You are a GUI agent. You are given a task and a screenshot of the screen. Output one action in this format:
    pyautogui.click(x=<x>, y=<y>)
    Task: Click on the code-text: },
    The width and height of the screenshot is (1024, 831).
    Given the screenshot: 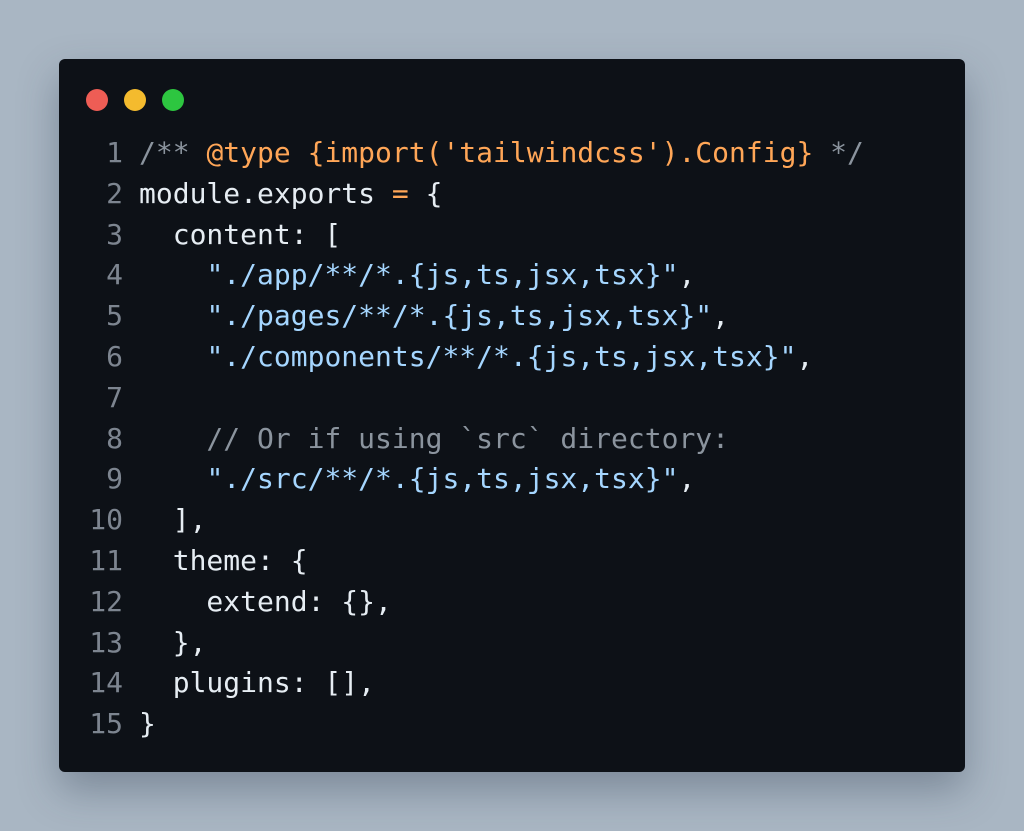 What is the action you would take?
    pyautogui.click(x=173, y=643)
    